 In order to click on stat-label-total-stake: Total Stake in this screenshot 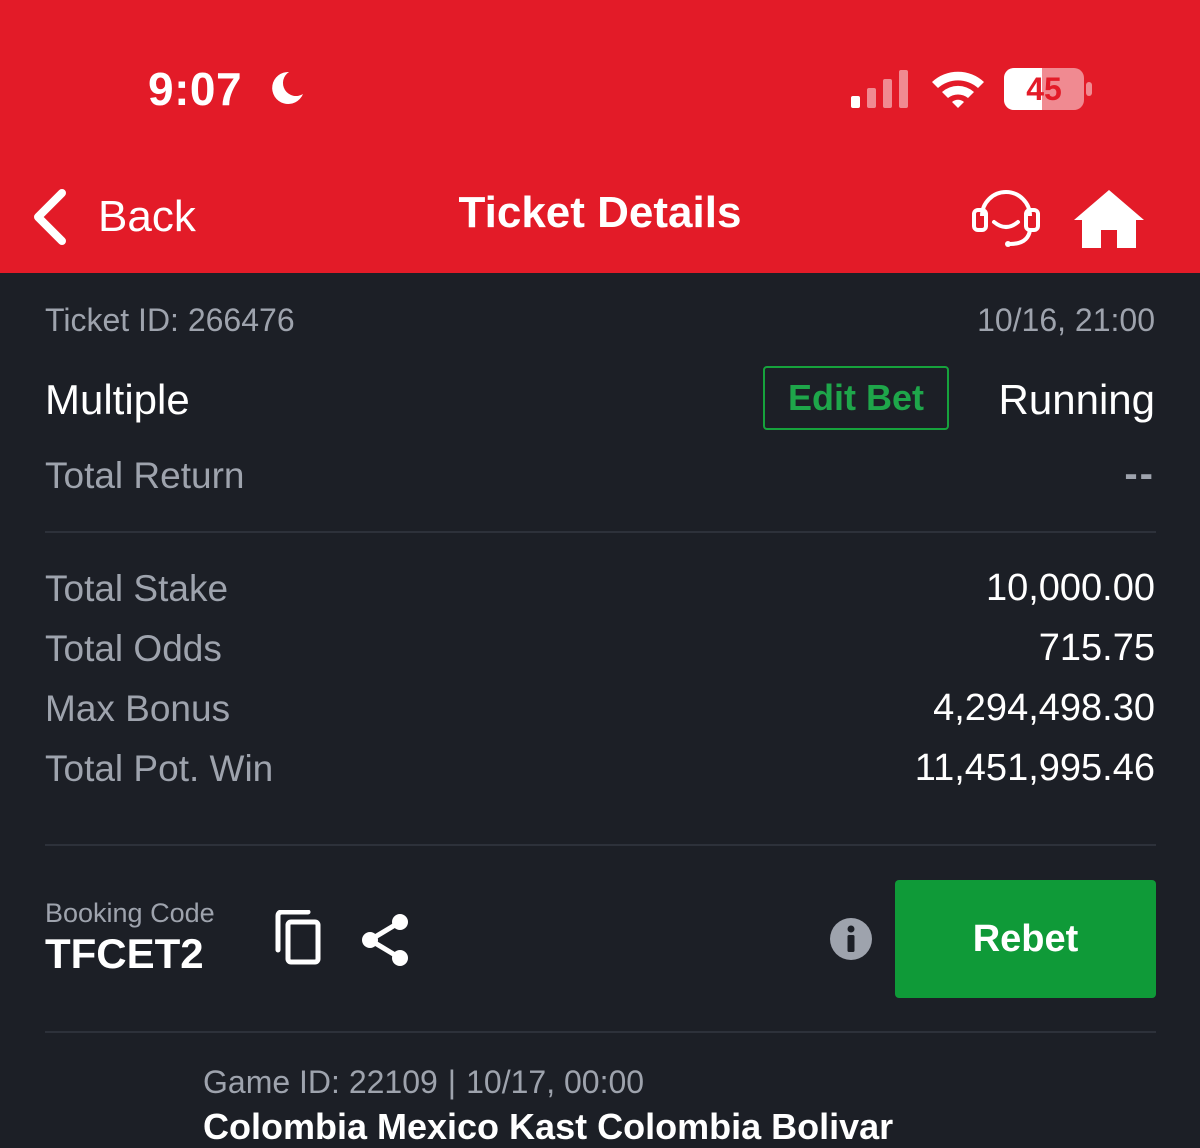, I will do `click(137, 588)`.